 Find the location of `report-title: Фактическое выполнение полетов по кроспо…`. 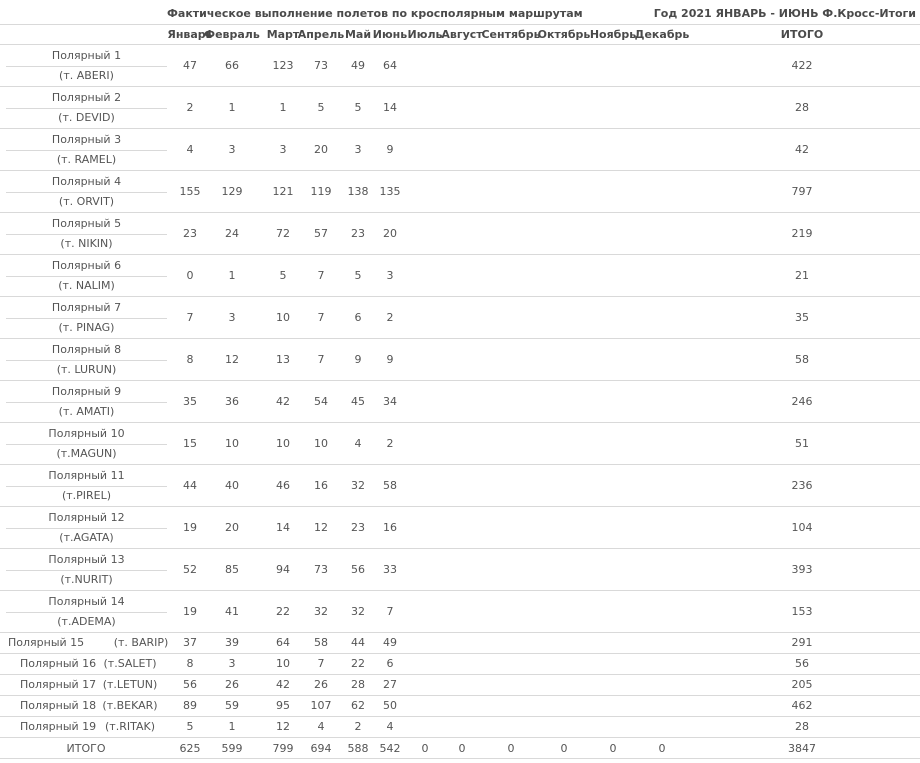

report-title: Фактическое выполнение полетов по кроспо… is located at coordinates (375, 13).